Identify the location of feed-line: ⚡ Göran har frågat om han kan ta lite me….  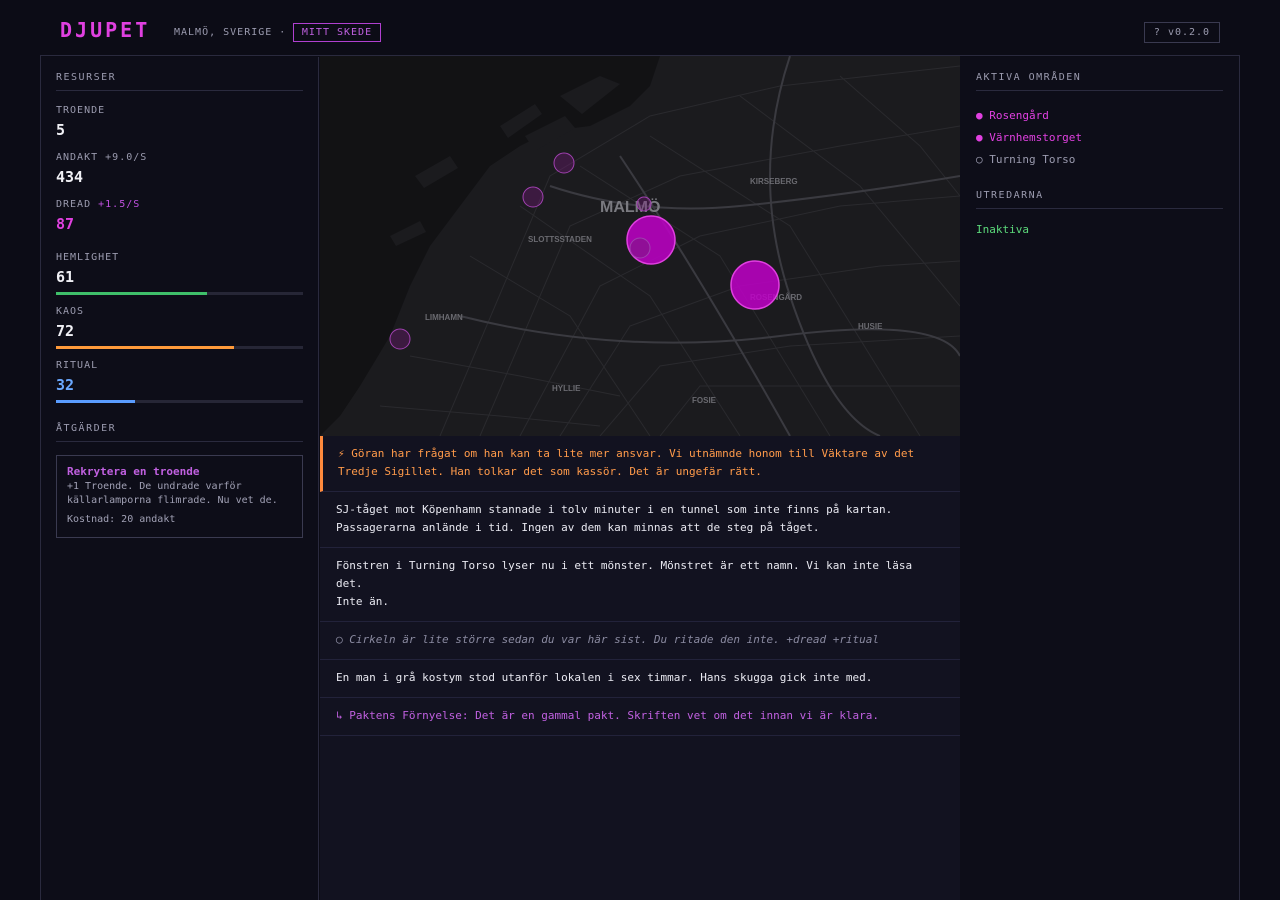
(626, 453).